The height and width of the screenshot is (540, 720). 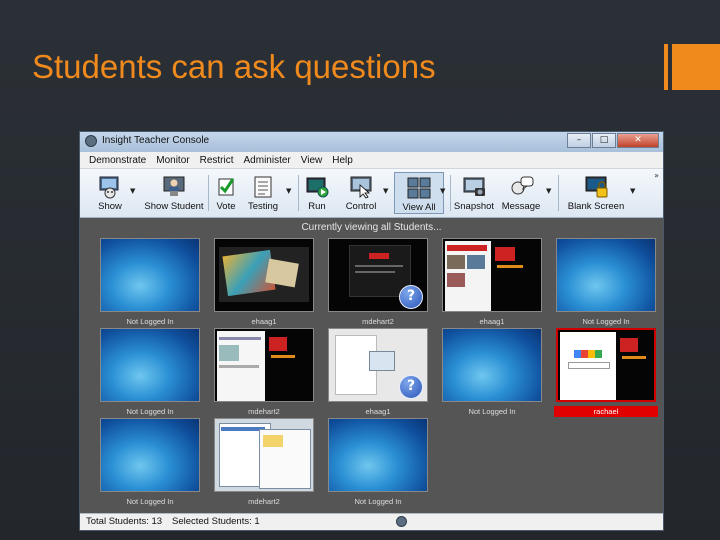 What do you see at coordinates (342, 160) in the screenshot?
I see `menu-help: Help` at bounding box center [342, 160].